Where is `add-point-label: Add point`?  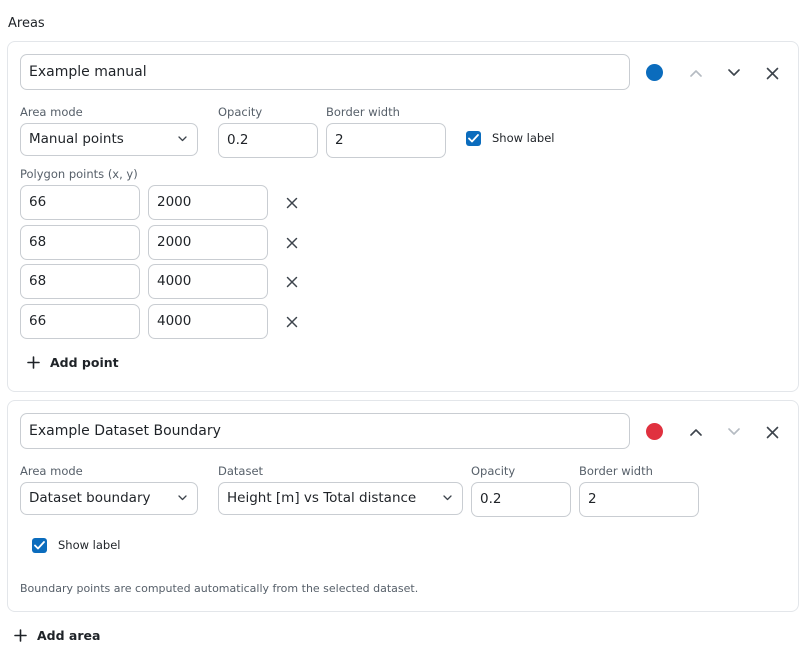
add-point-label: Add point is located at coordinates (84, 362).